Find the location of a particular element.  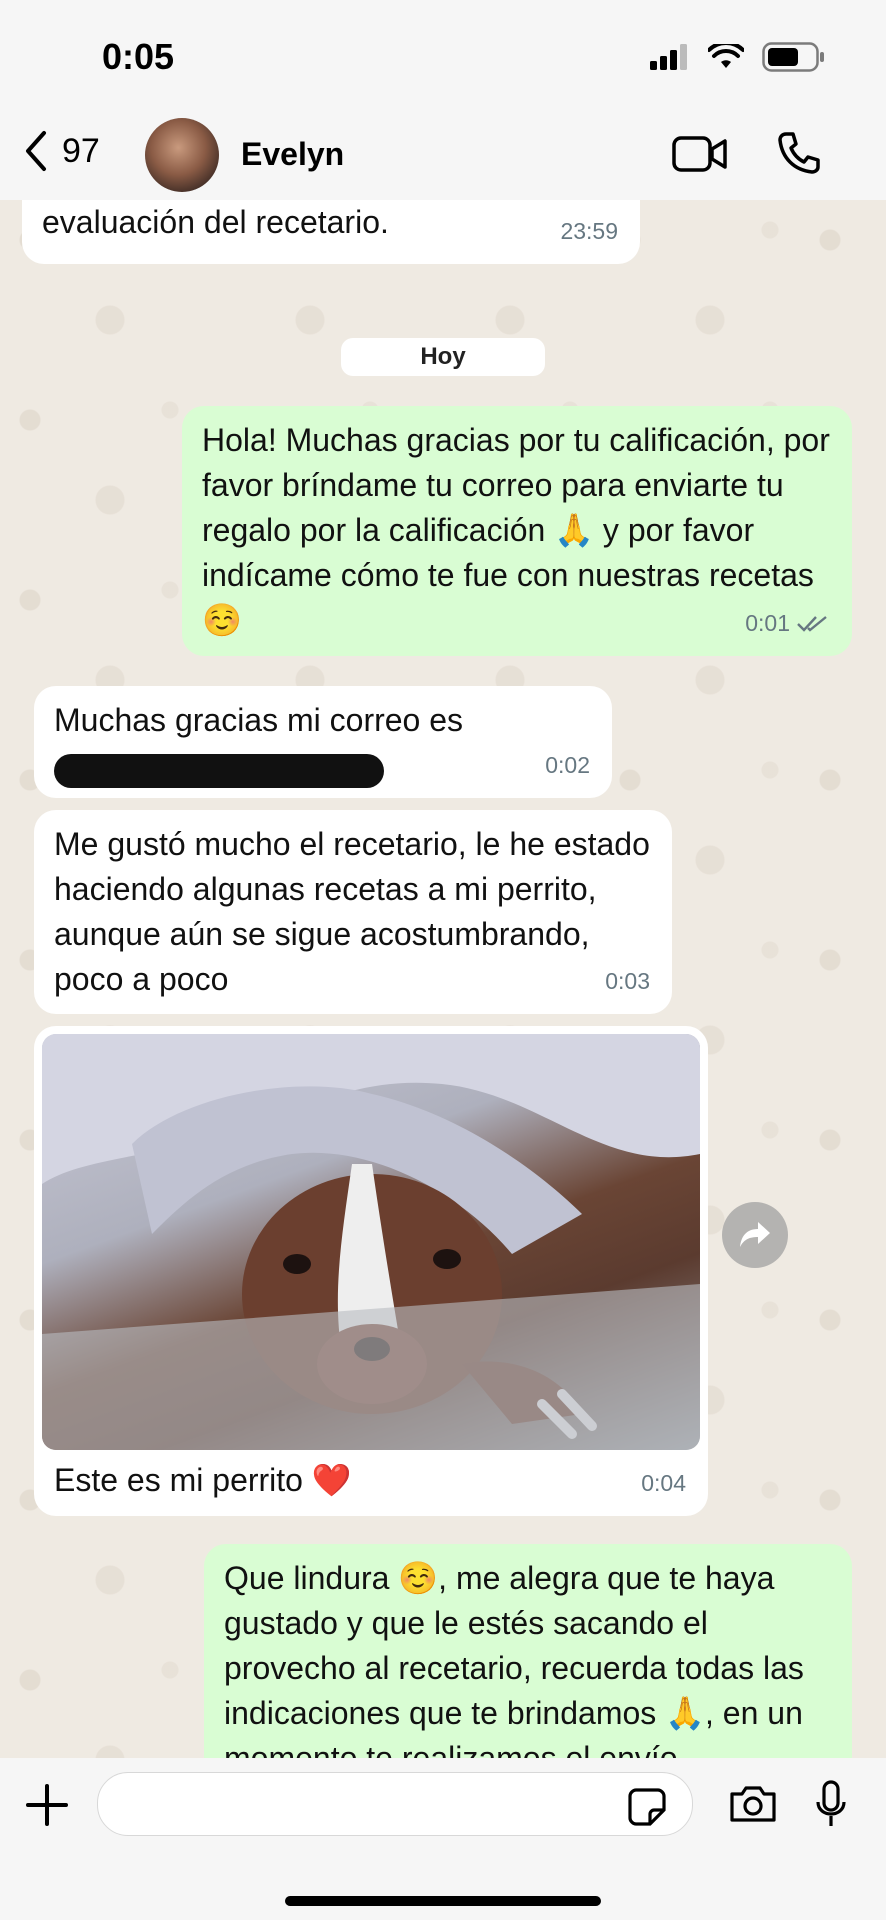

forward-button is located at coordinates (755, 1235).